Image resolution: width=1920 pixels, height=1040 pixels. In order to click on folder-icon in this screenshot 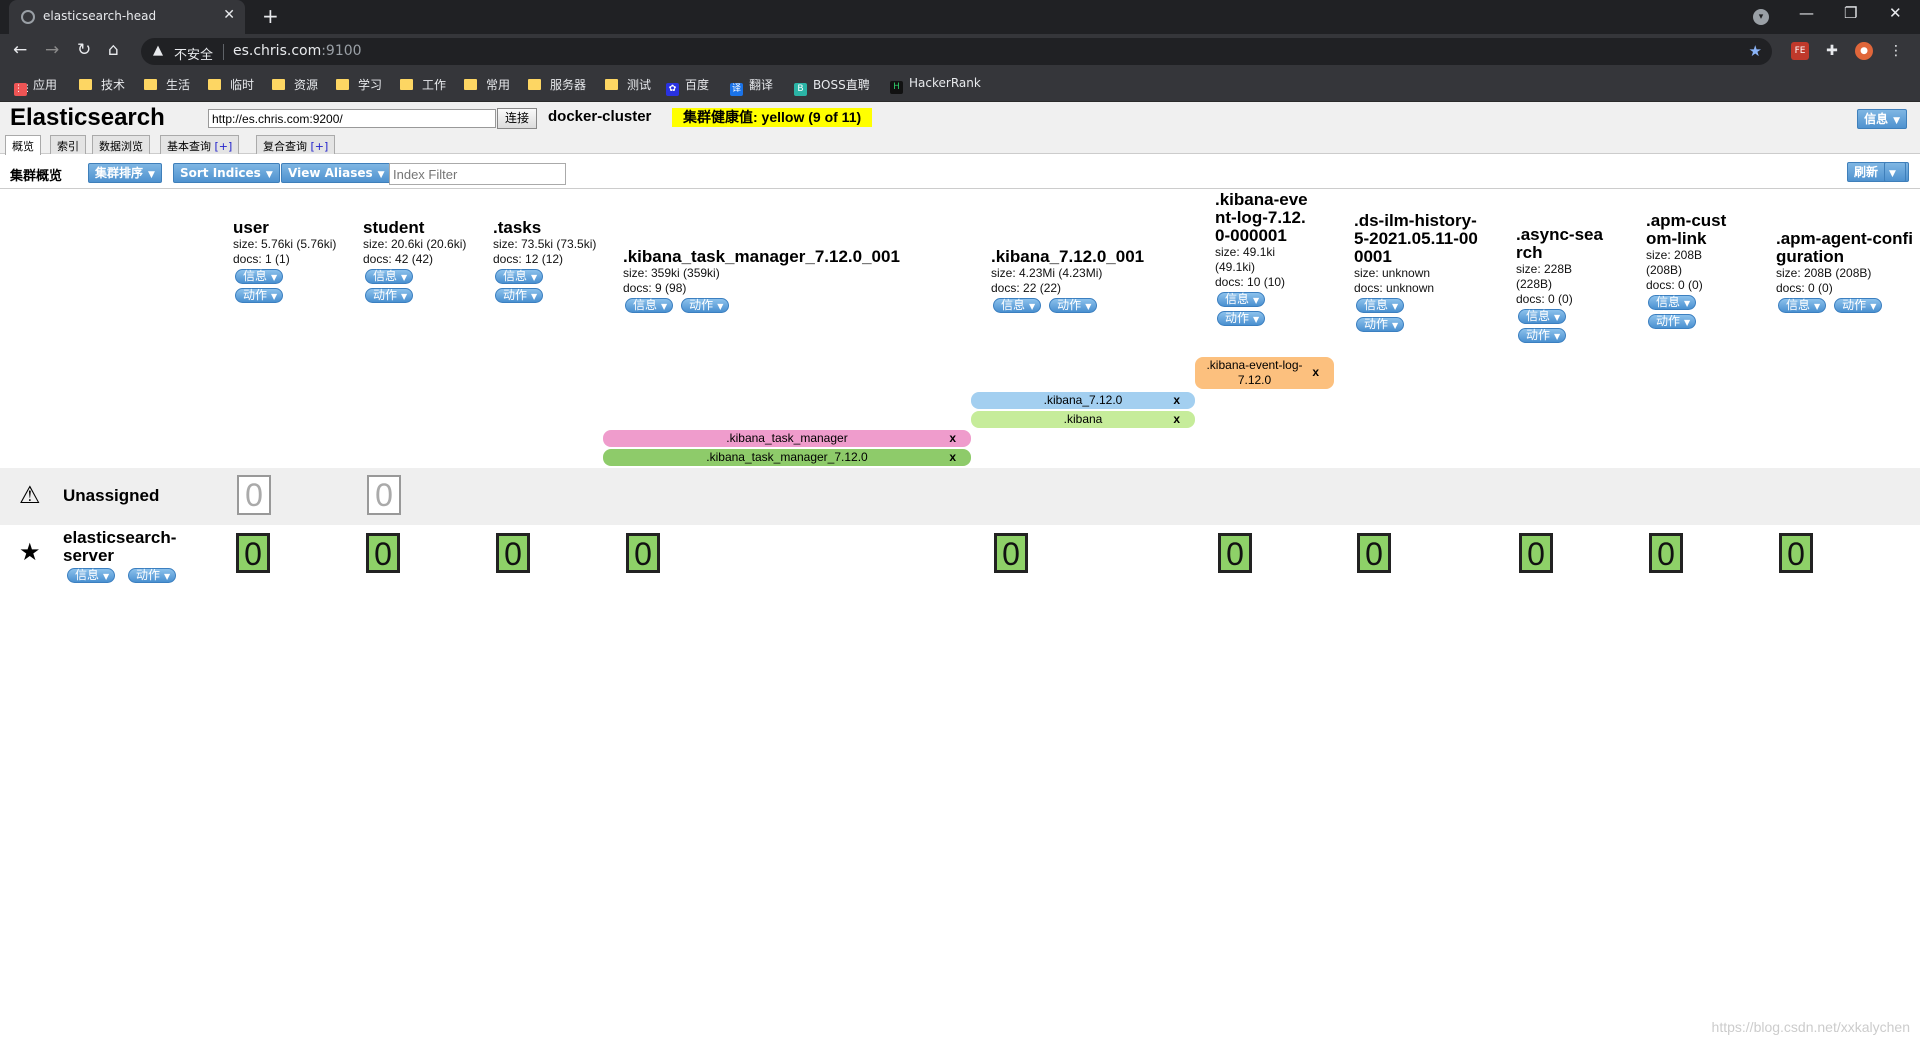, I will do `click(278, 84)`.